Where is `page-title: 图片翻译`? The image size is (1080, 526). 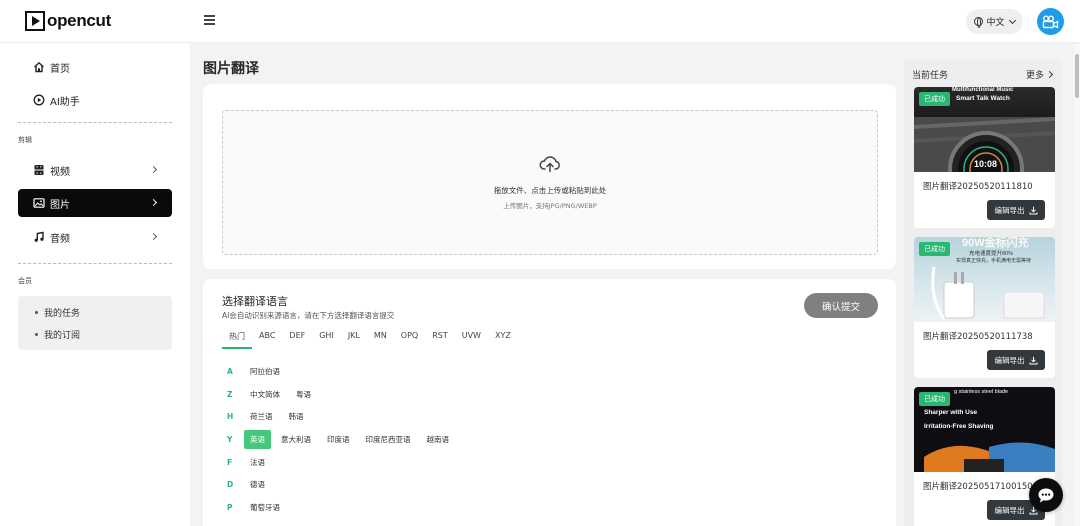 page-title: 图片翻译 is located at coordinates (231, 69).